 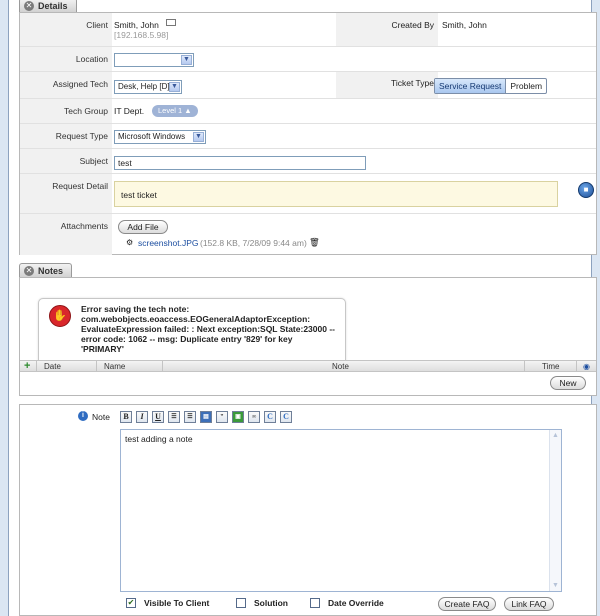 What do you see at coordinates (114, 366) in the screenshot?
I see `col-name: Name` at bounding box center [114, 366].